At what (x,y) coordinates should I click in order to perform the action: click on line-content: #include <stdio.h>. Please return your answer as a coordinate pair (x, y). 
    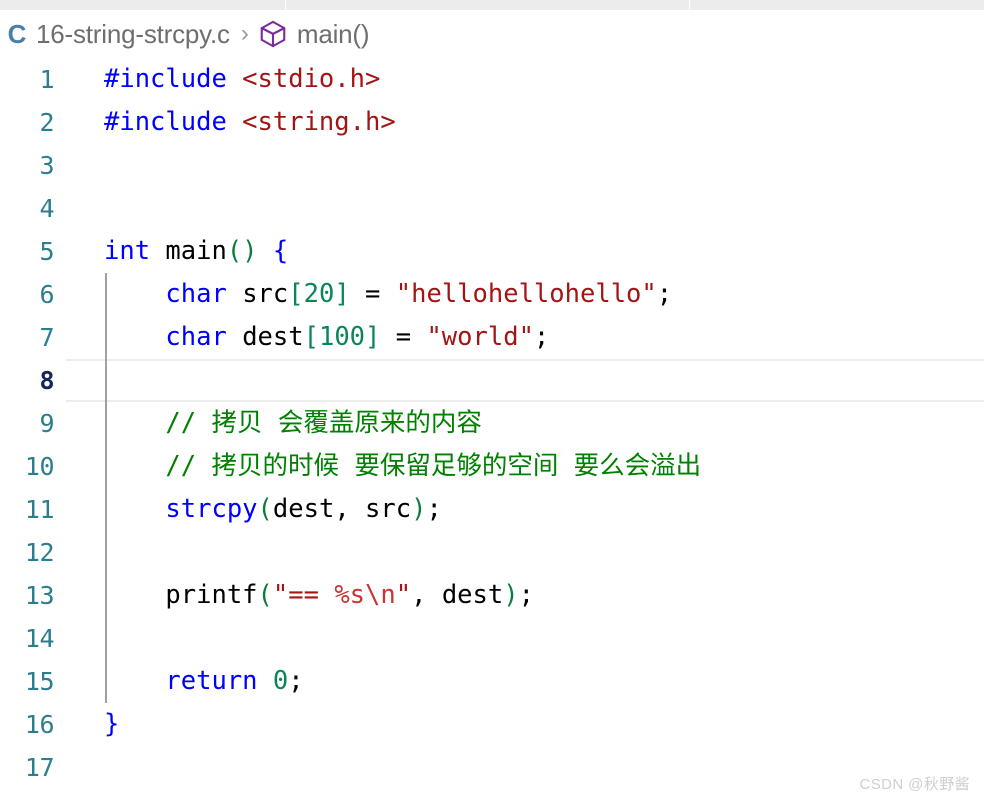
    Looking at the image, I should click on (525, 79).